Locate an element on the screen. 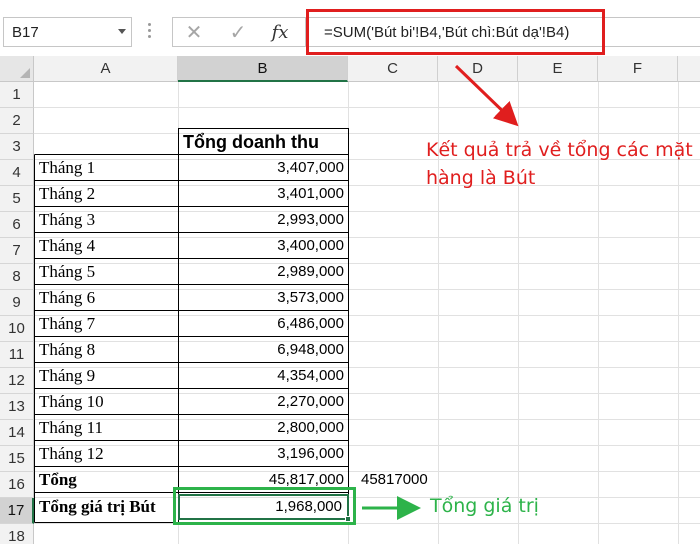  row-header-17: 17 is located at coordinates (17, 511).